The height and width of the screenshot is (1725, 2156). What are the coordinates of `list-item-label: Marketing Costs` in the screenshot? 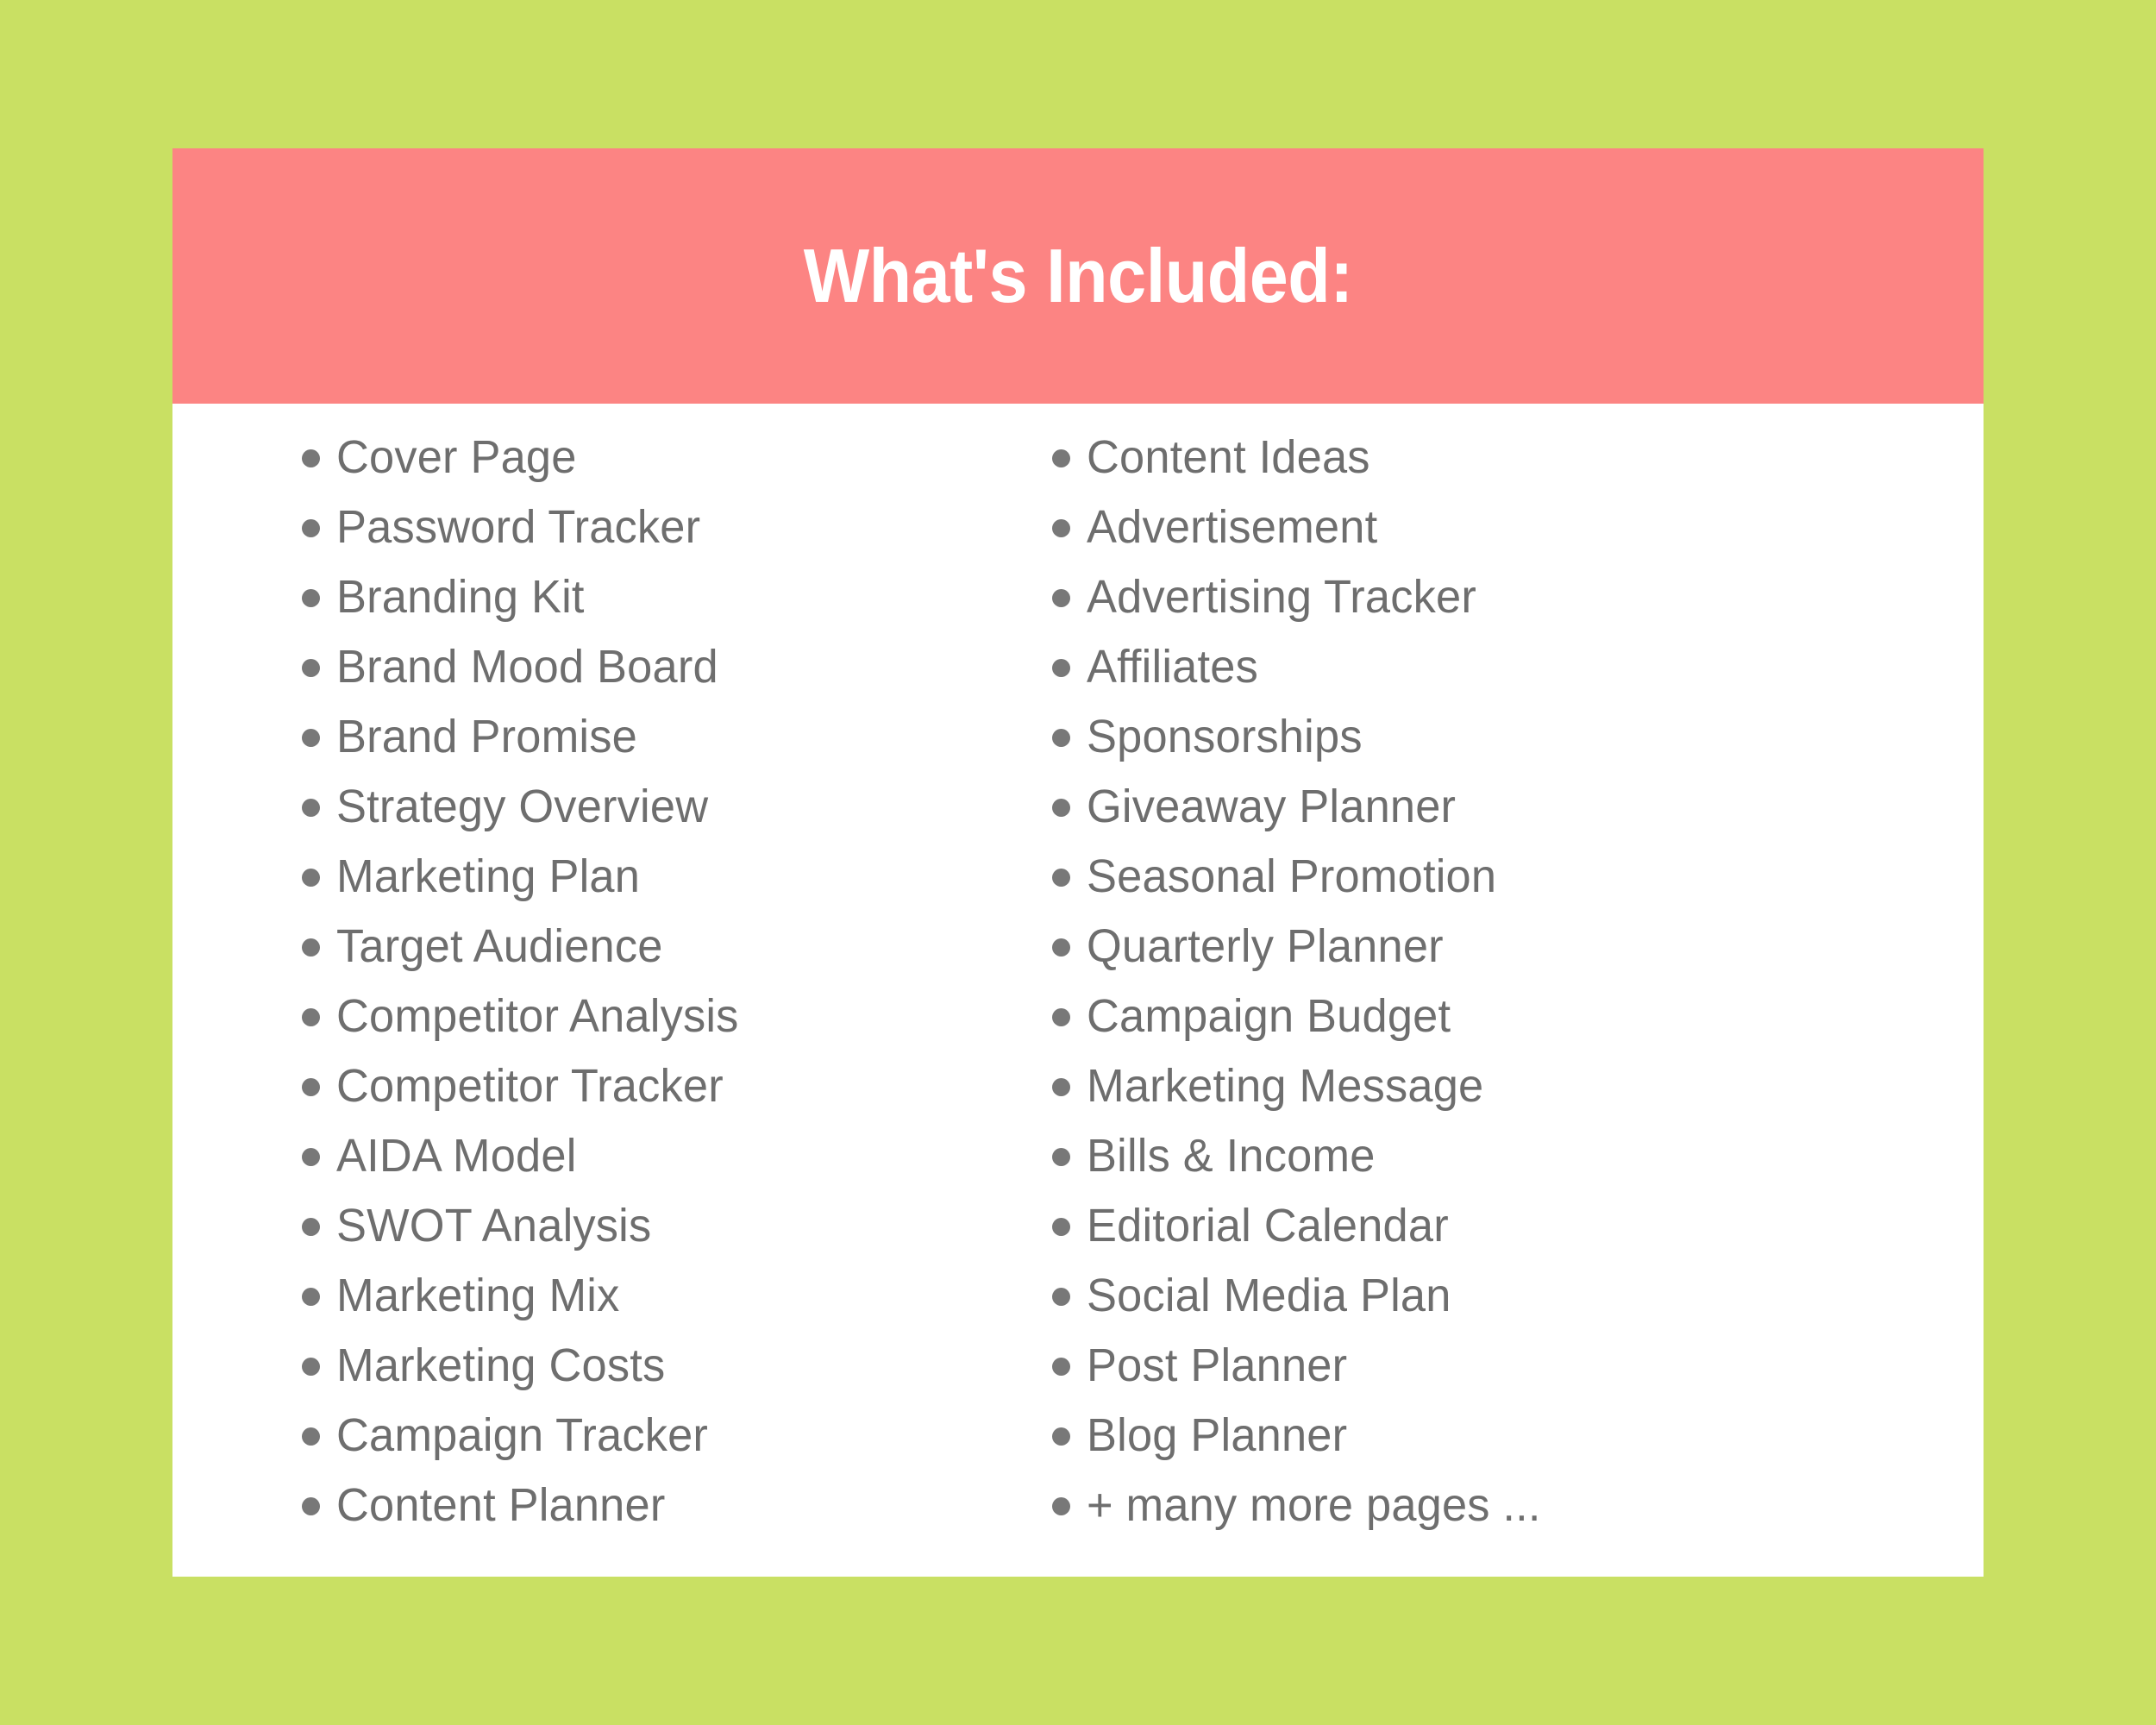 It's located at (501, 1365).